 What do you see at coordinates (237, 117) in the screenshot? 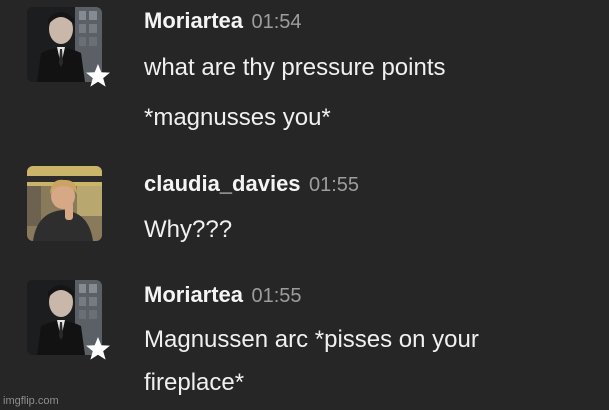
I see `message-text: *magnusses you*` at bounding box center [237, 117].